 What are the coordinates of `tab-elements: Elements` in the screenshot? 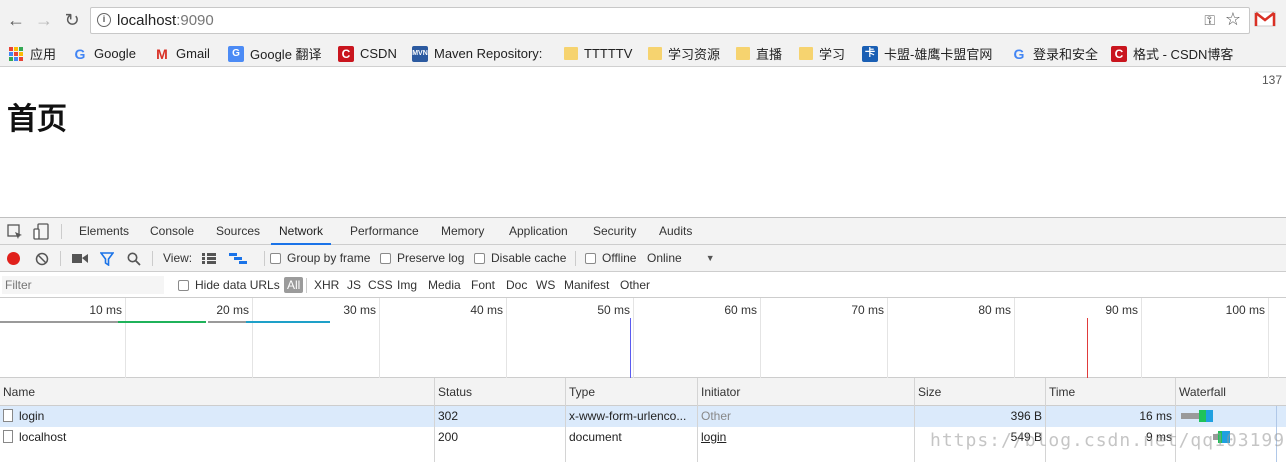 It's located at (104, 231).